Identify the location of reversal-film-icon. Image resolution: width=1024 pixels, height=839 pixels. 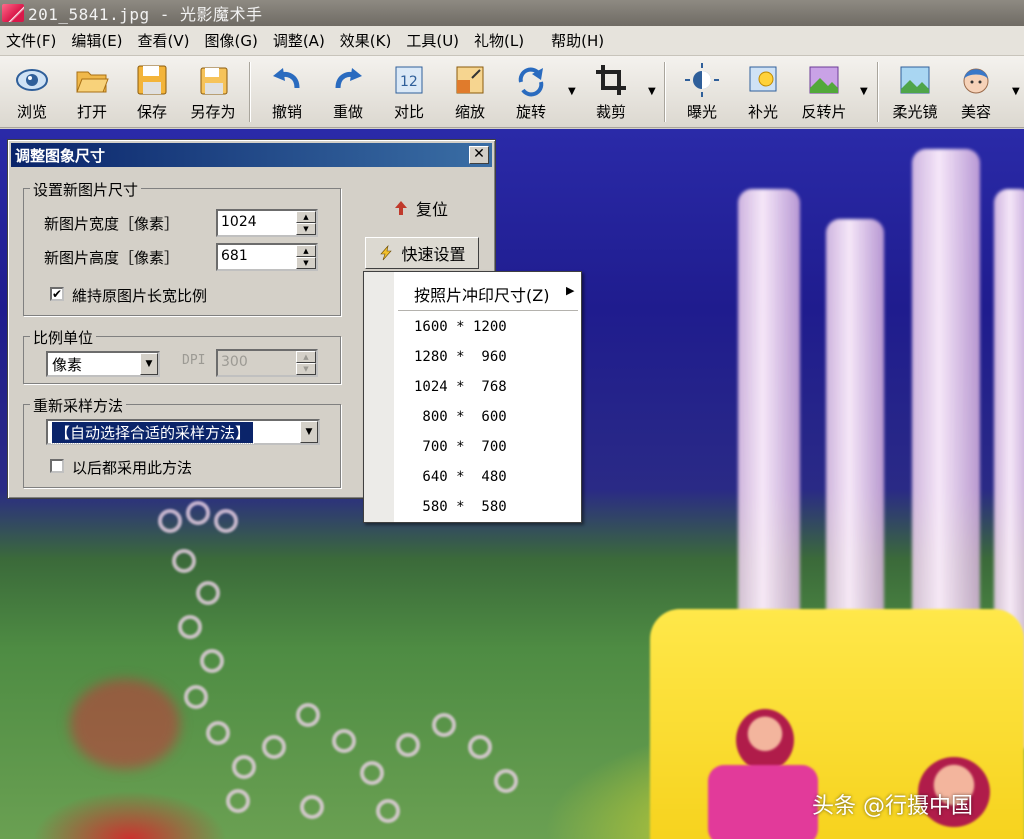
(824, 80).